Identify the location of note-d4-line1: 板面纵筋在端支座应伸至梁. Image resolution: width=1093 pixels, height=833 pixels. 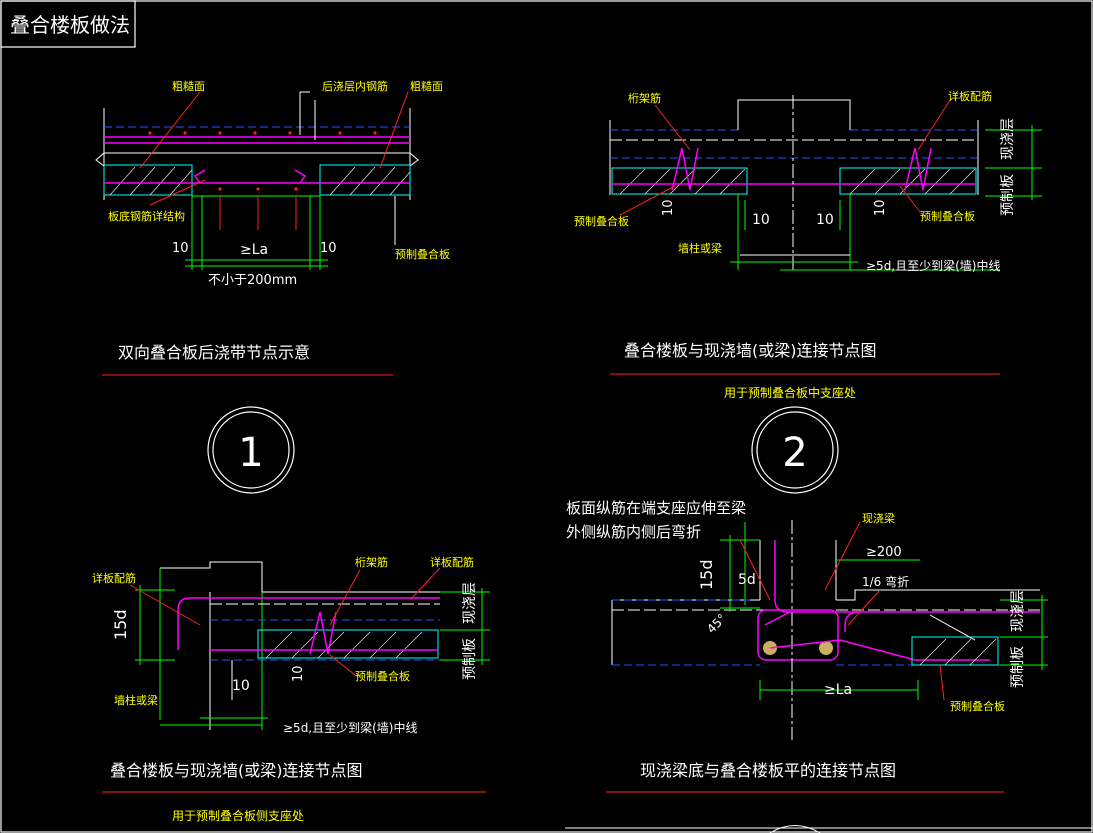
(656, 508).